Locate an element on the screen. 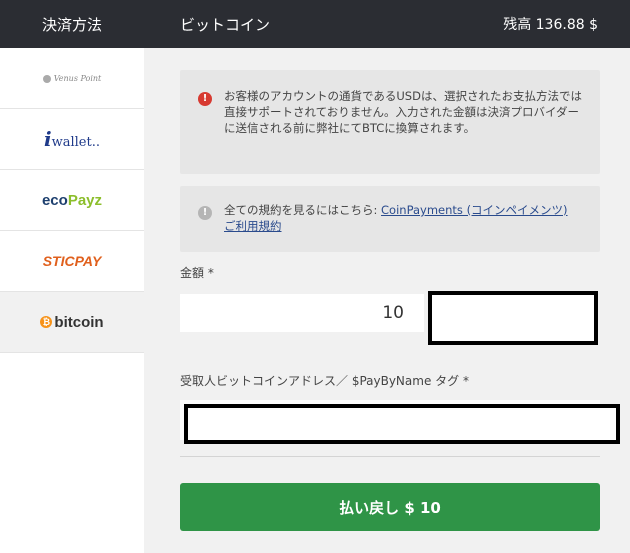  method-bitcoin: ₿ bitcoin is located at coordinates (72, 322).